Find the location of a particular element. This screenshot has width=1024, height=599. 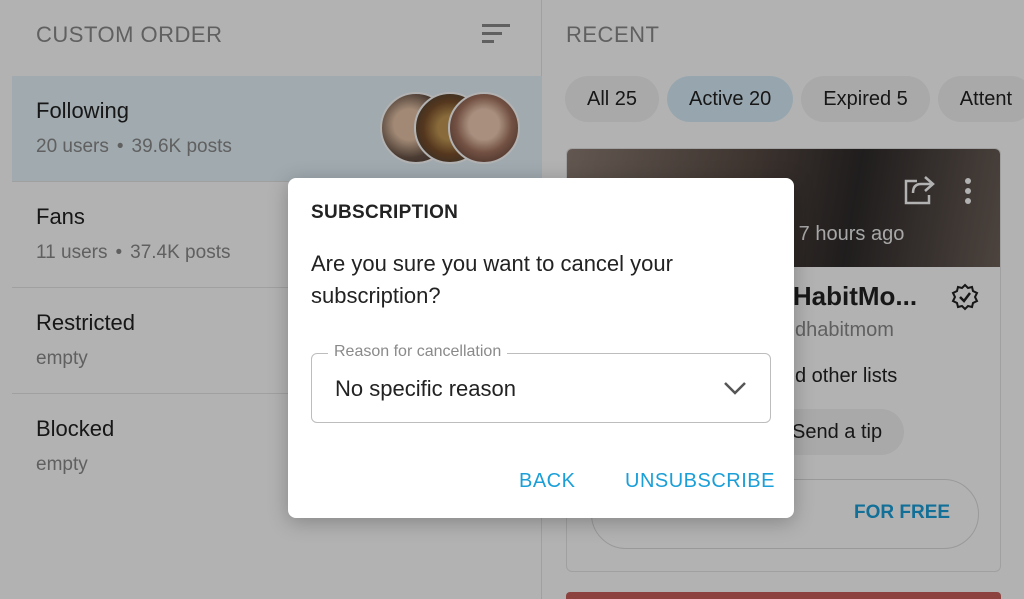

unsubscribe-button: UNSUBSCRIBE is located at coordinates (700, 481).